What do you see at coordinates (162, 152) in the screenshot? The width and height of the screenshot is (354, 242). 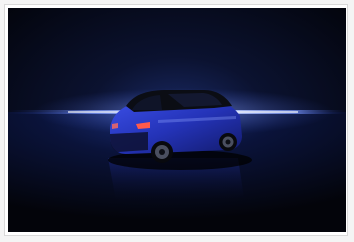 I see `car-rear-wheel` at bounding box center [162, 152].